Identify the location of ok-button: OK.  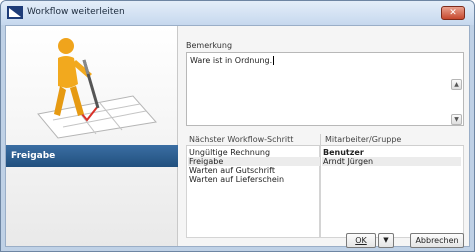
(361, 240).